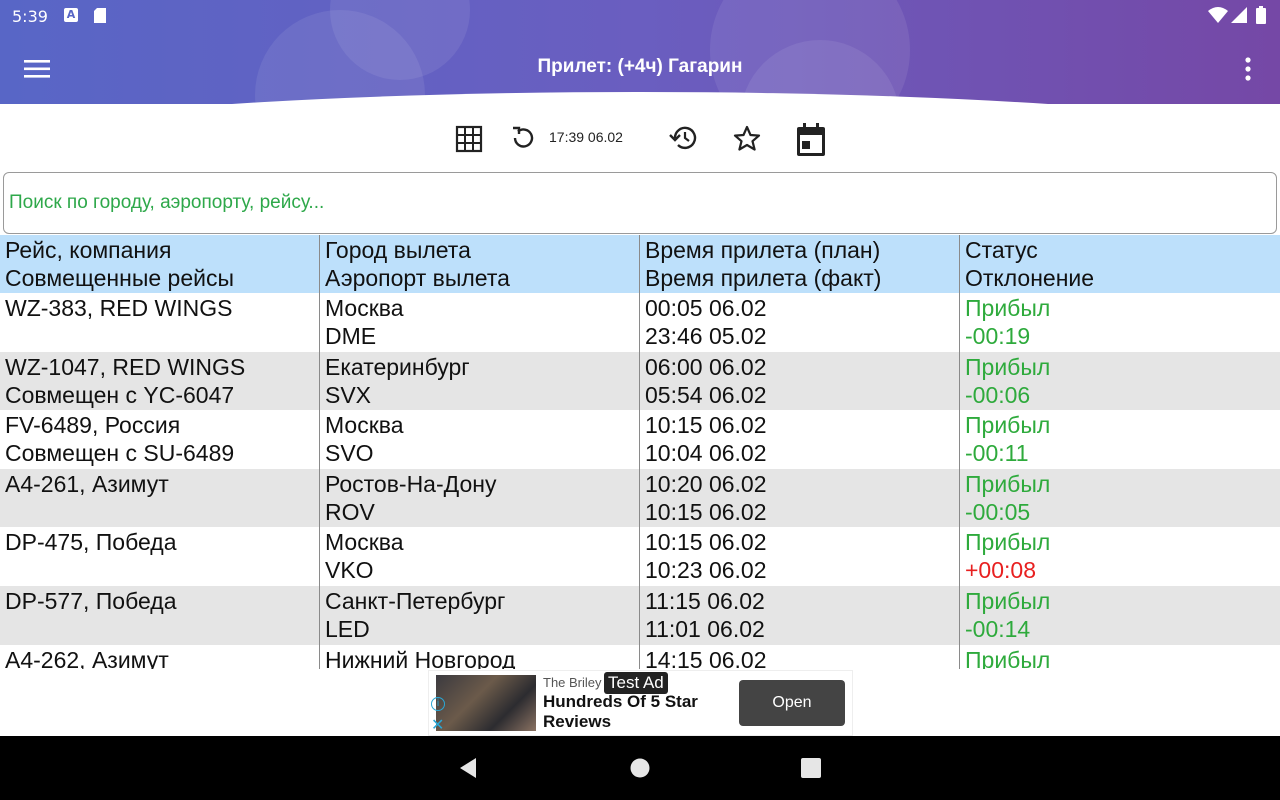 This screenshot has height=800, width=1280. What do you see at coordinates (100, 17) in the screenshot?
I see `sd-card-icon` at bounding box center [100, 17].